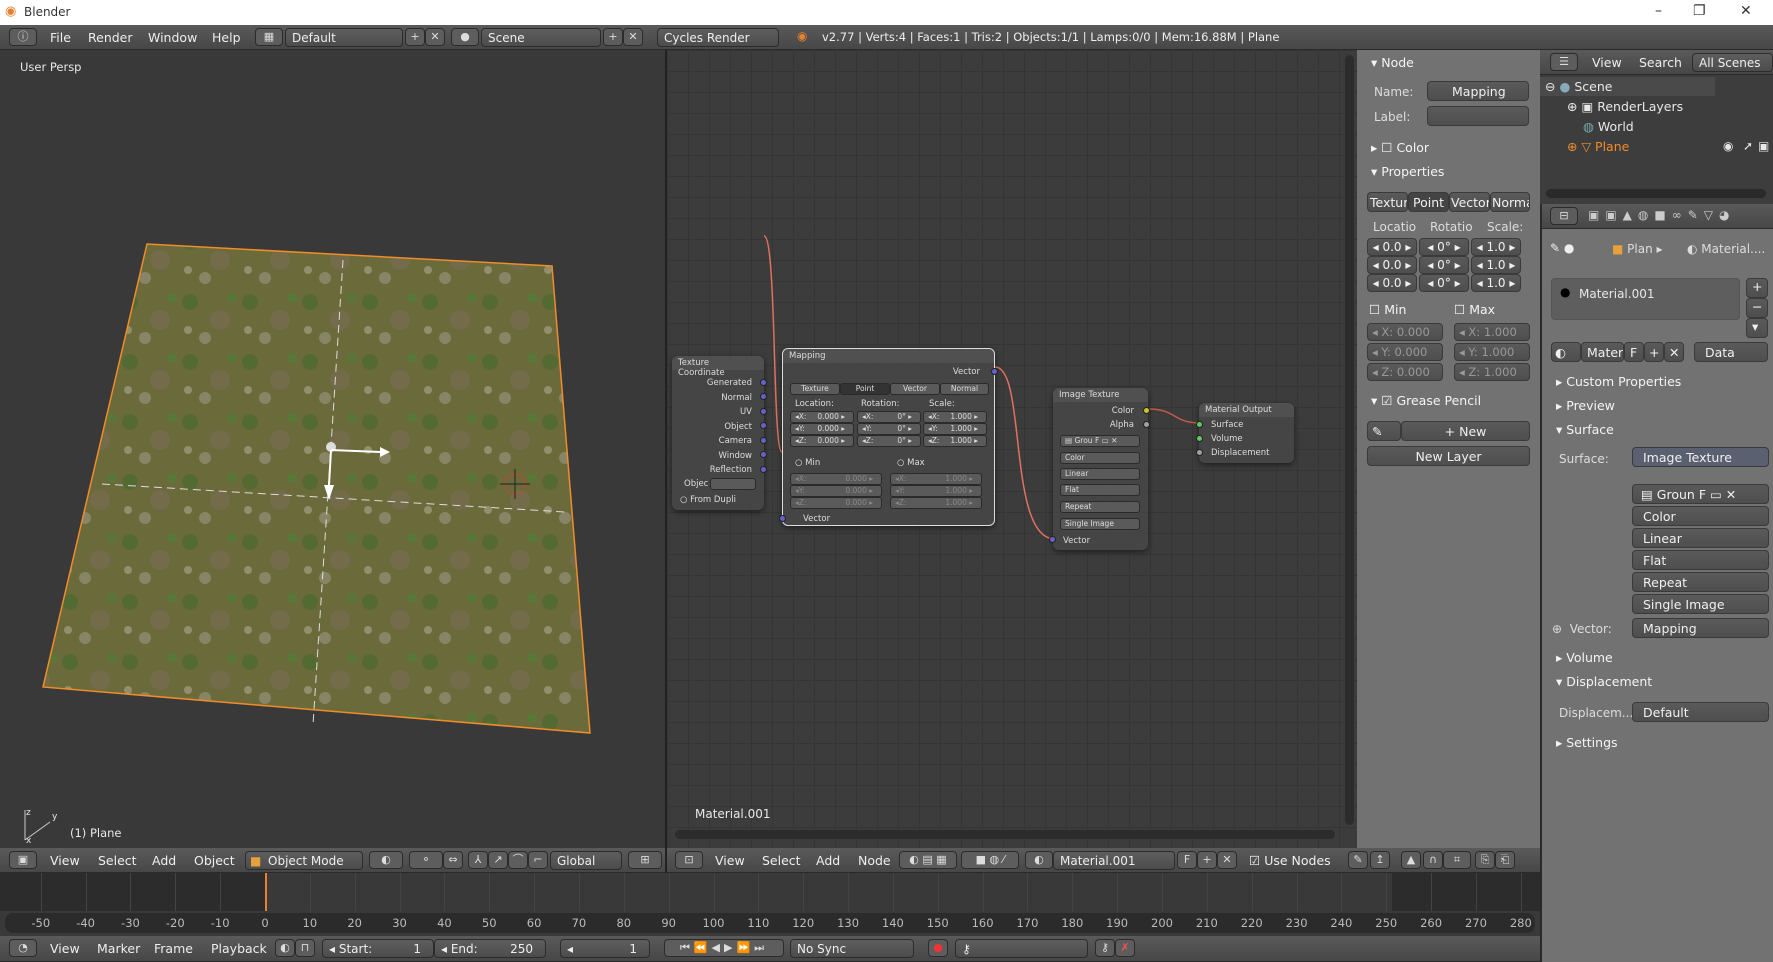  What do you see at coordinates (1757, 308) in the screenshot?
I see `remove-slot-button: −` at bounding box center [1757, 308].